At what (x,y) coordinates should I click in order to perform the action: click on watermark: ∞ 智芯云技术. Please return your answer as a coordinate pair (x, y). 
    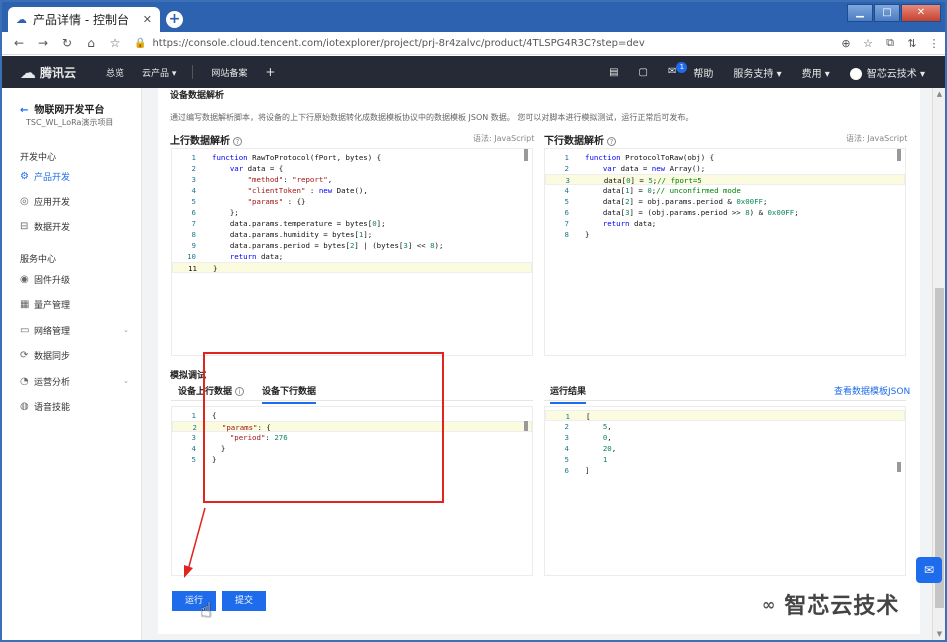
    Looking at the image, I should click on (830, 604).